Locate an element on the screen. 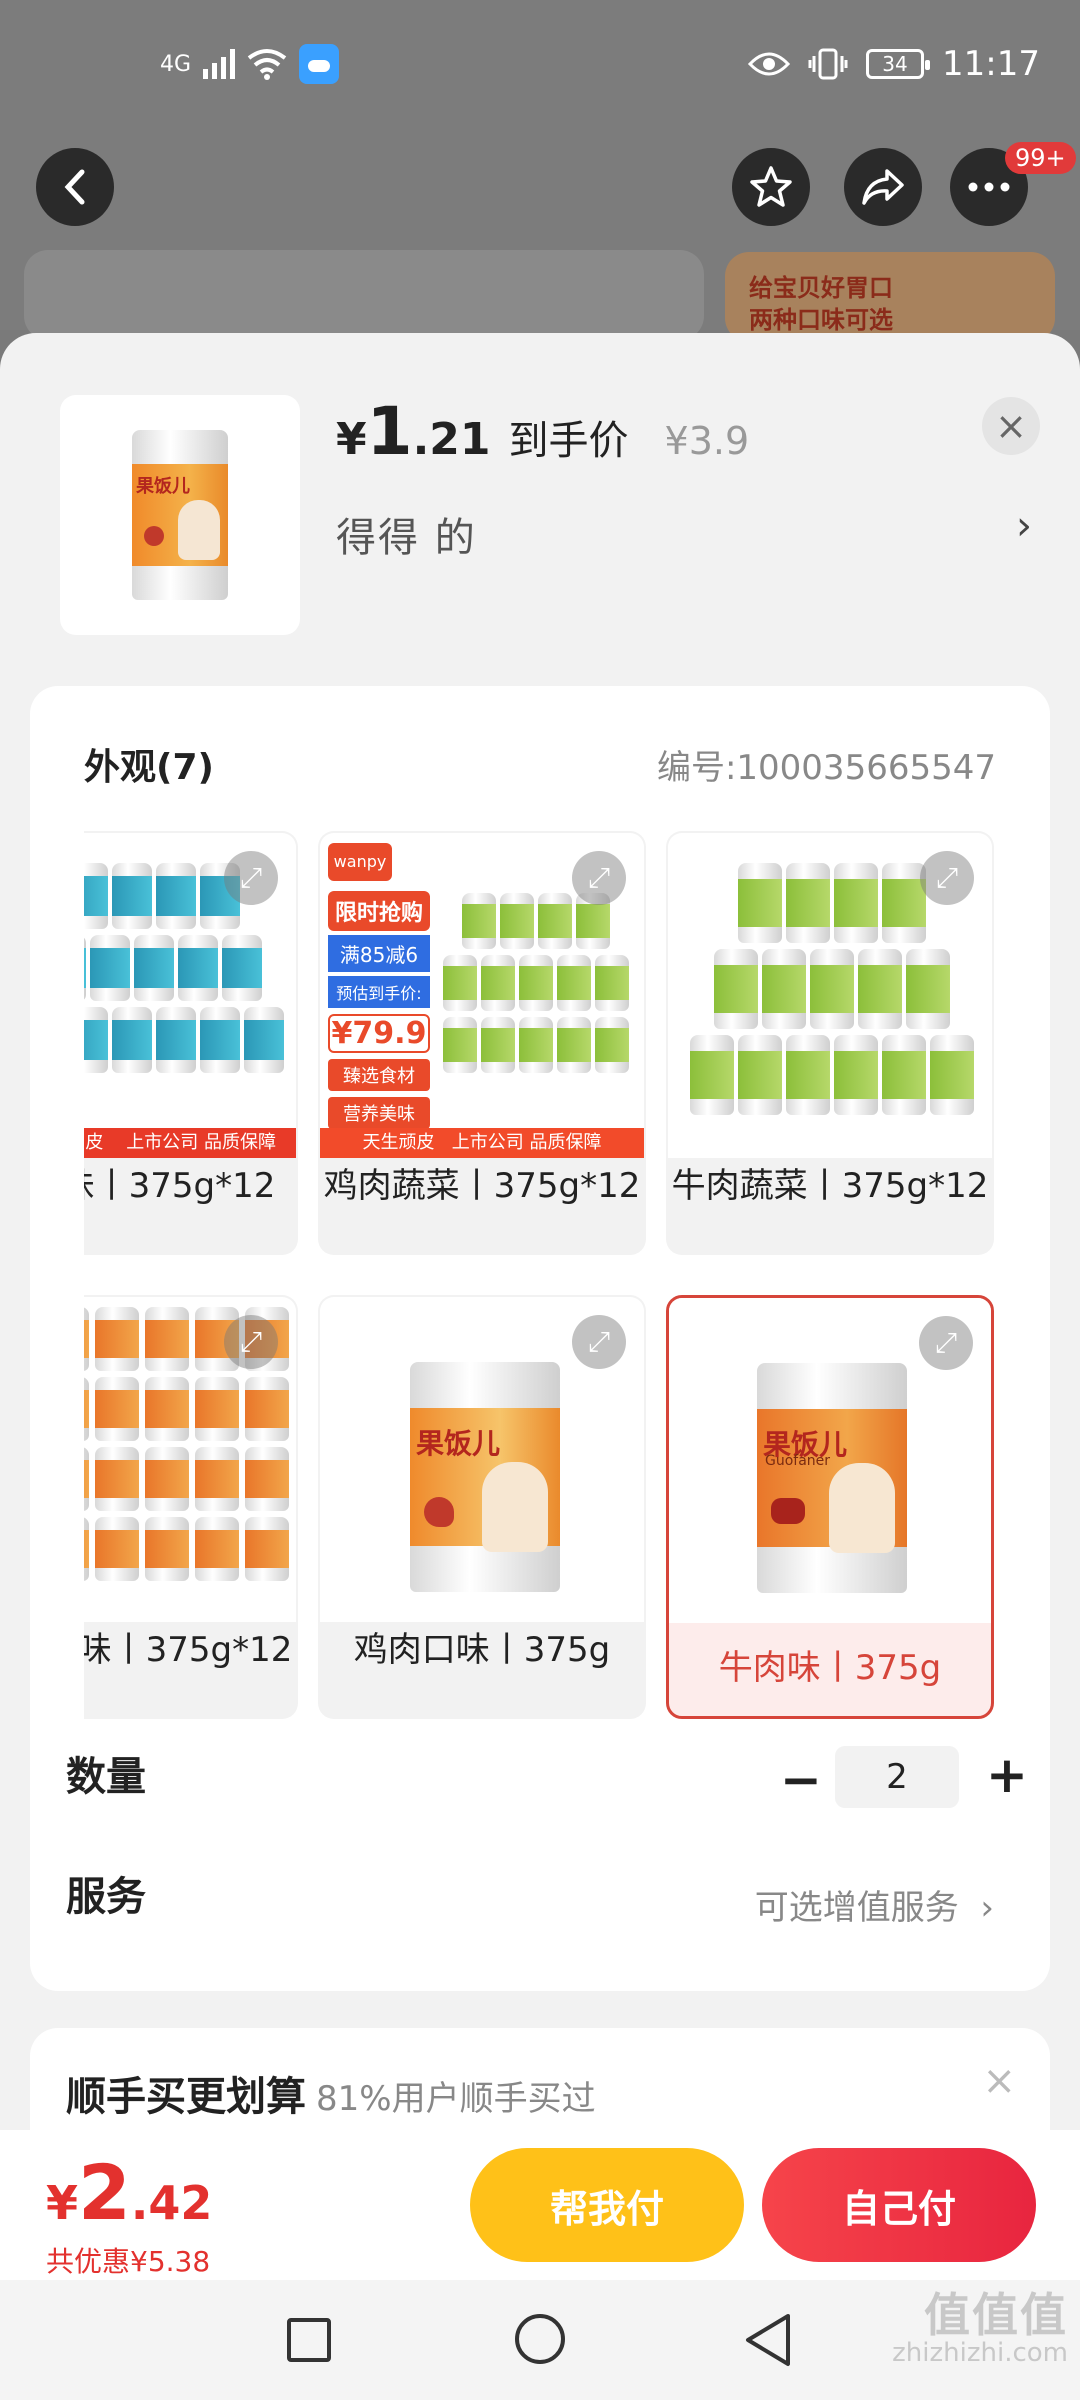 The width and height of the screenshot is (1080, 2400). back-button is located at coordinates (75, 187).